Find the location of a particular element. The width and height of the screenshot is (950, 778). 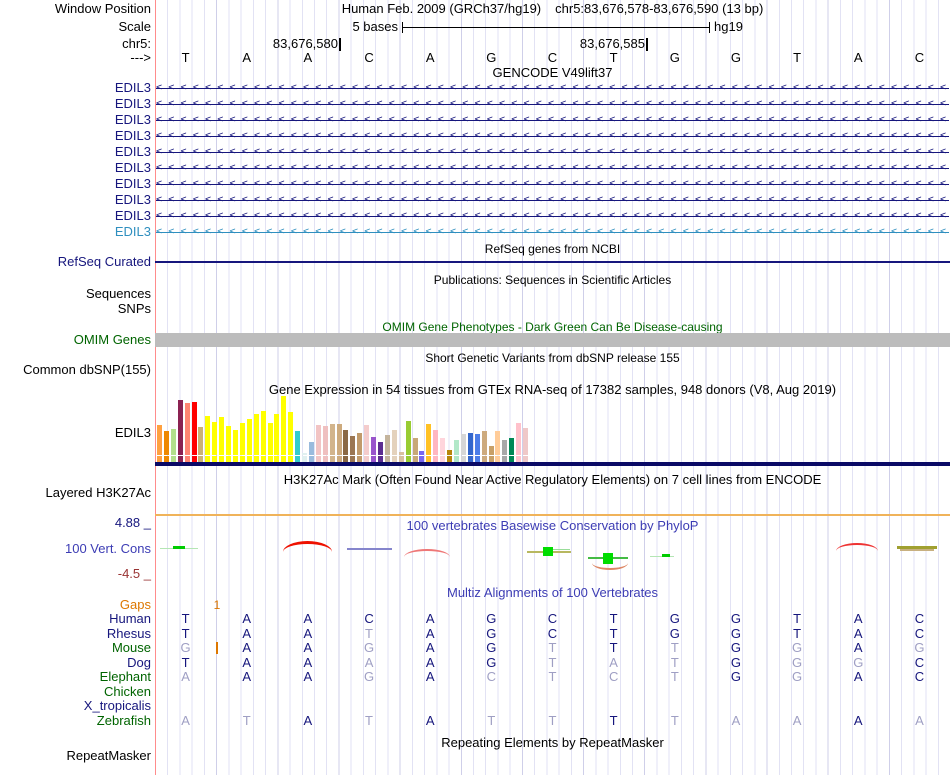

omim-genes-label: OMIM Genes is located at coordinates (75, 340).